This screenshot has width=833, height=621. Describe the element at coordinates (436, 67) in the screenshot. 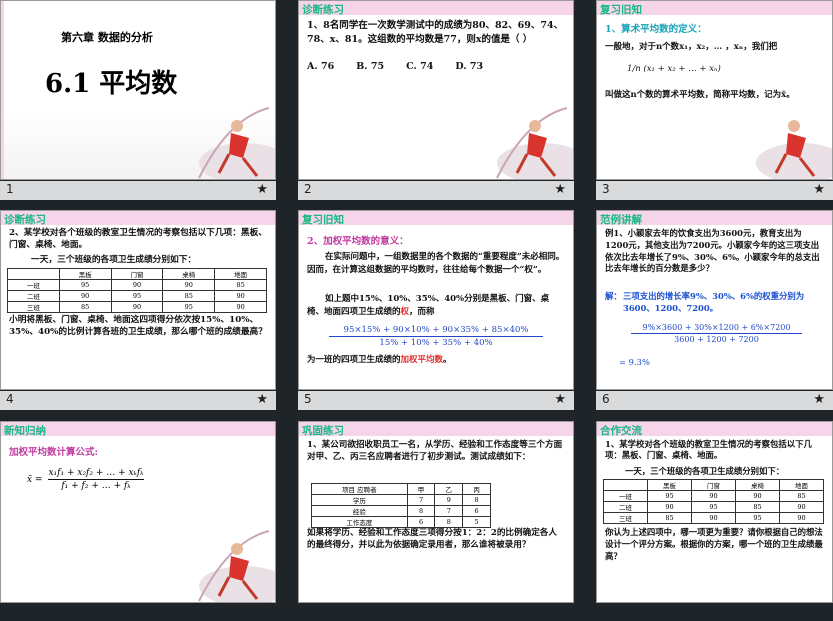

I see `answer-options: A. 76 B. 75 C. 74 D. 73` at that location.